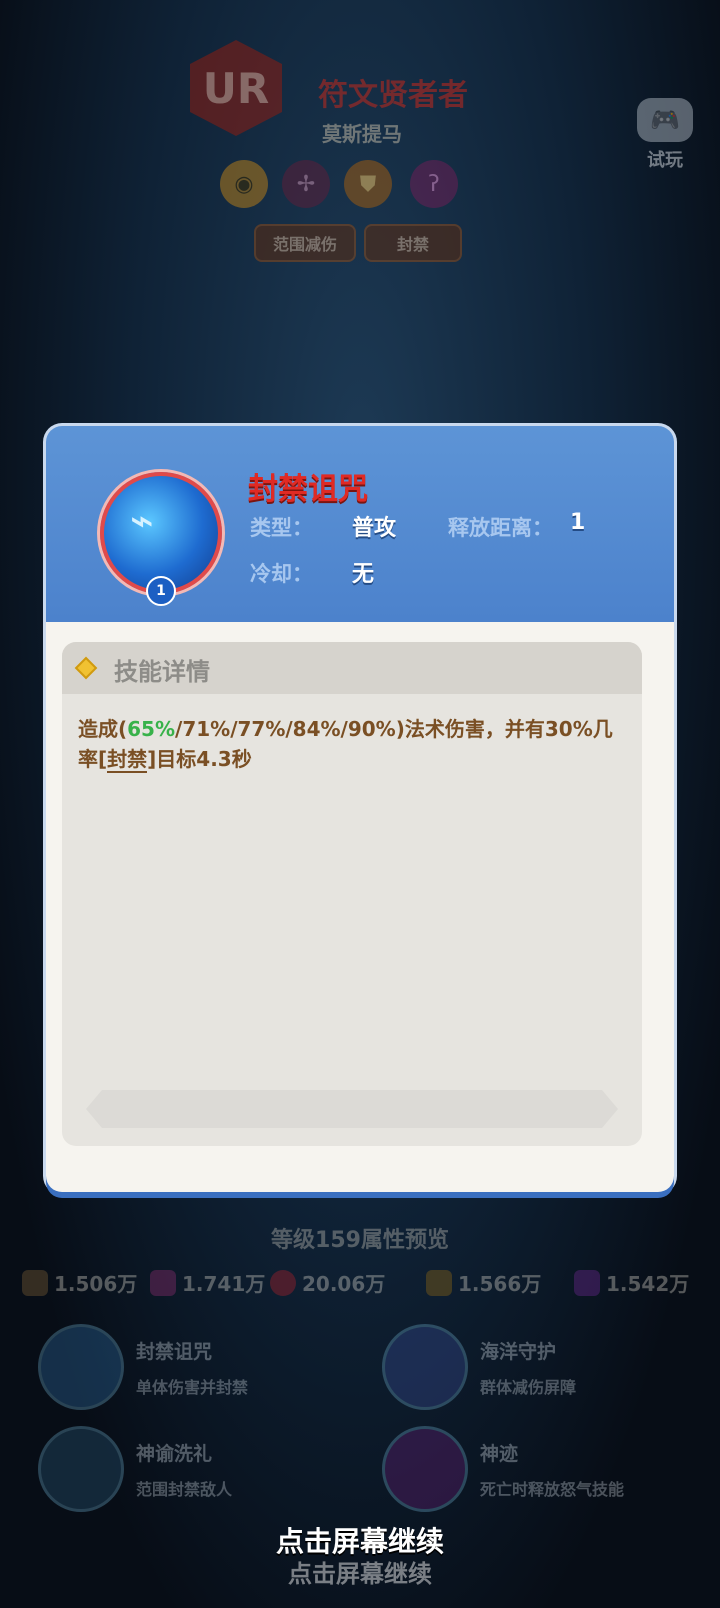  Describe the element at coordinates (352, 668) in the screenshot. I see `detail-header: 技能详情` at that location.